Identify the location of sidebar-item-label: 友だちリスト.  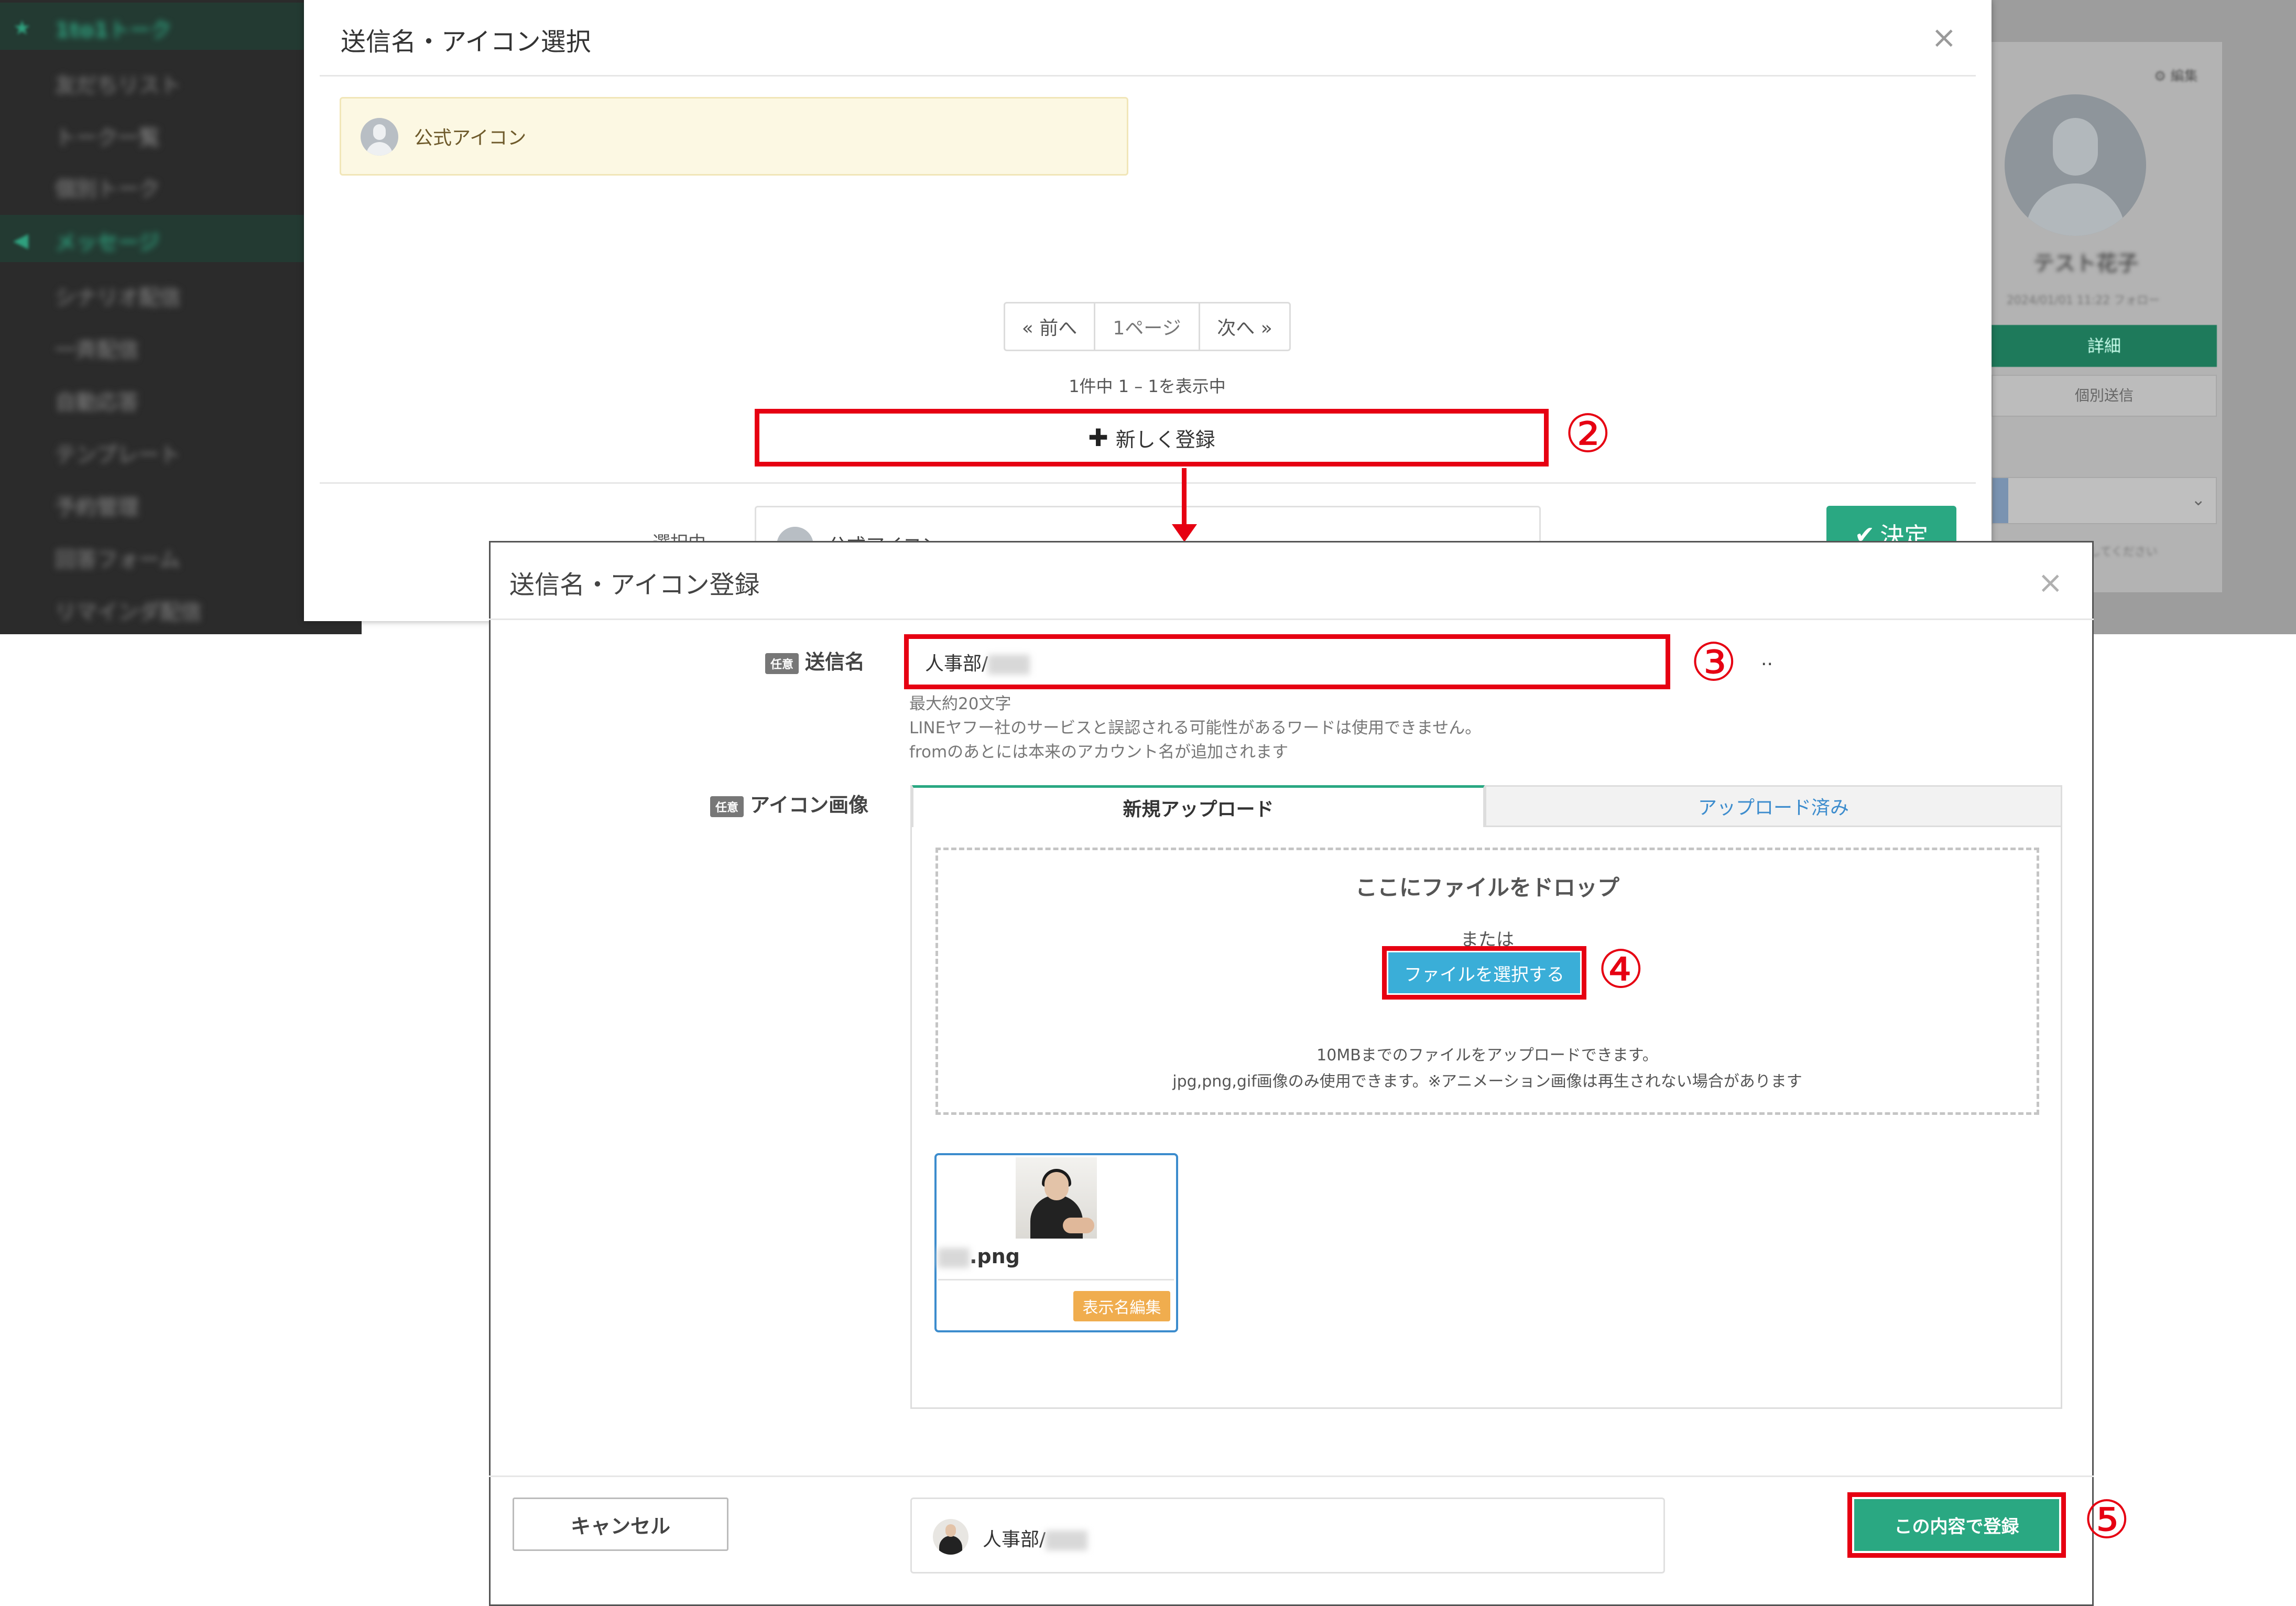
(118, 85).